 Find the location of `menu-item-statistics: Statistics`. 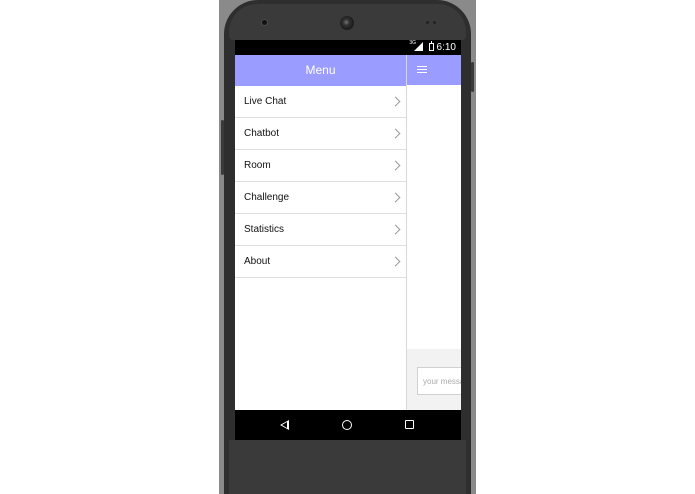

menu-item-statistics: Statistics is located at coordinates (320, 230).